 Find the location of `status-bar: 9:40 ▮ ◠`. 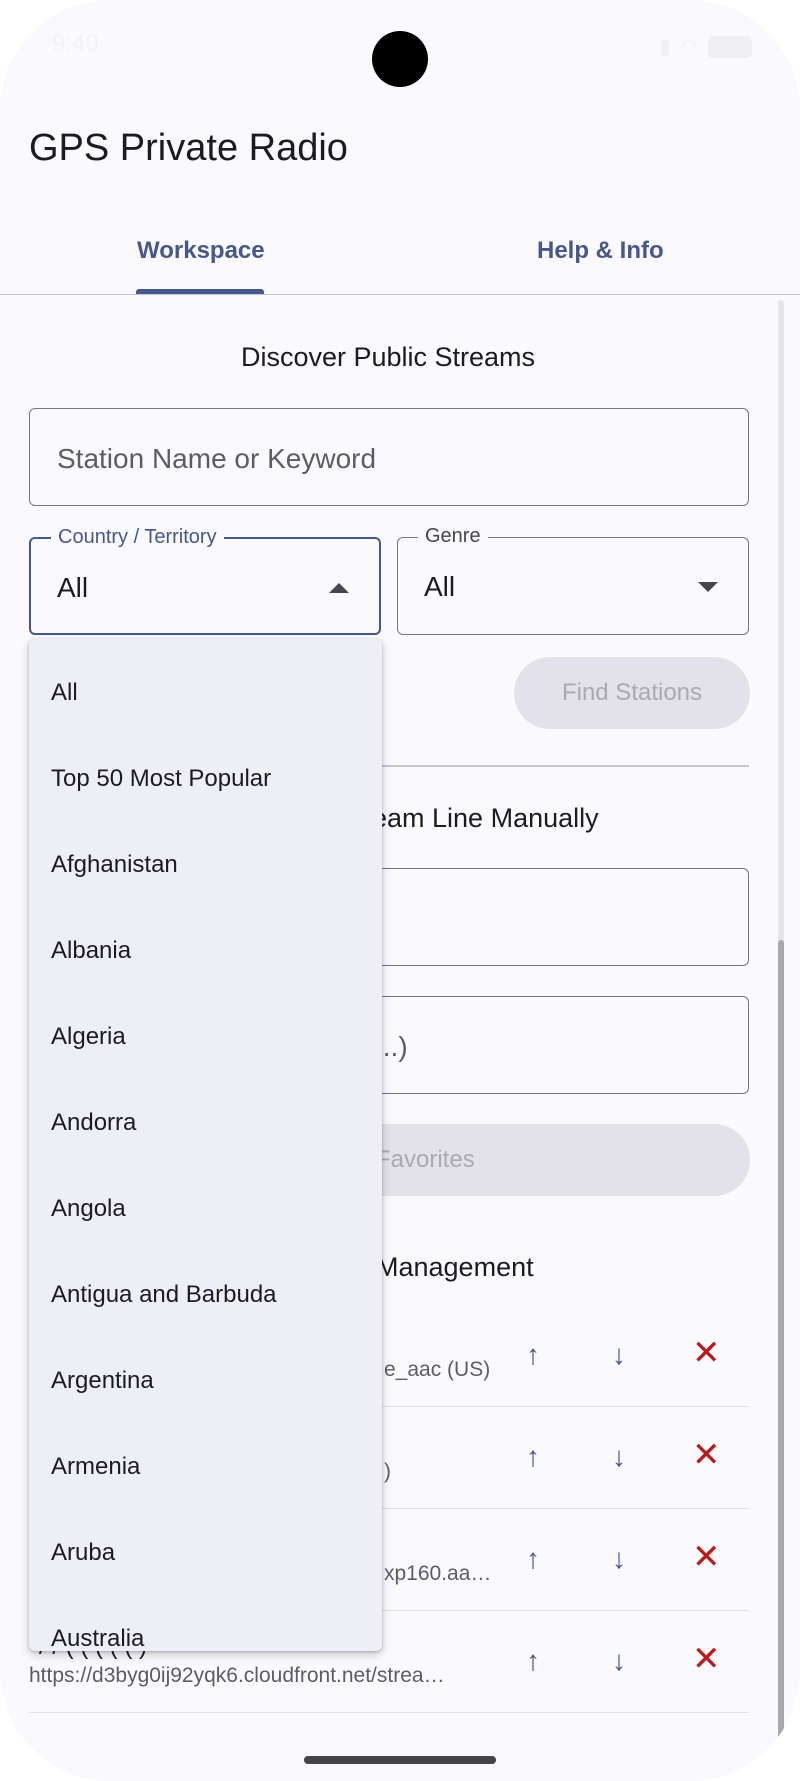

status-bar: 9:40 ▮ ◠ is located at coordinates (400, 46).